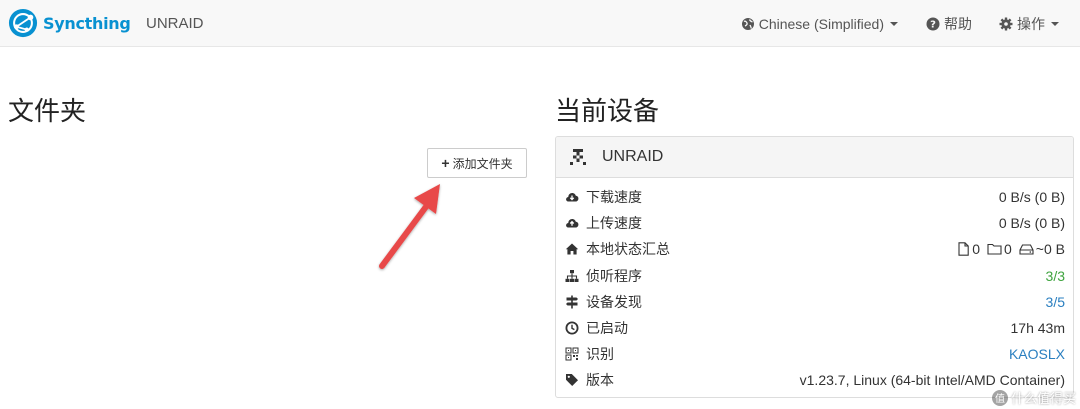 The height and width of the screenshot is (409, 1080). What do you see at coordinates (814, 249) in the screenshot?
I see `row-local-state: 本地状态汇总 0 0 ~0 B` at bounding box center [814, 249].